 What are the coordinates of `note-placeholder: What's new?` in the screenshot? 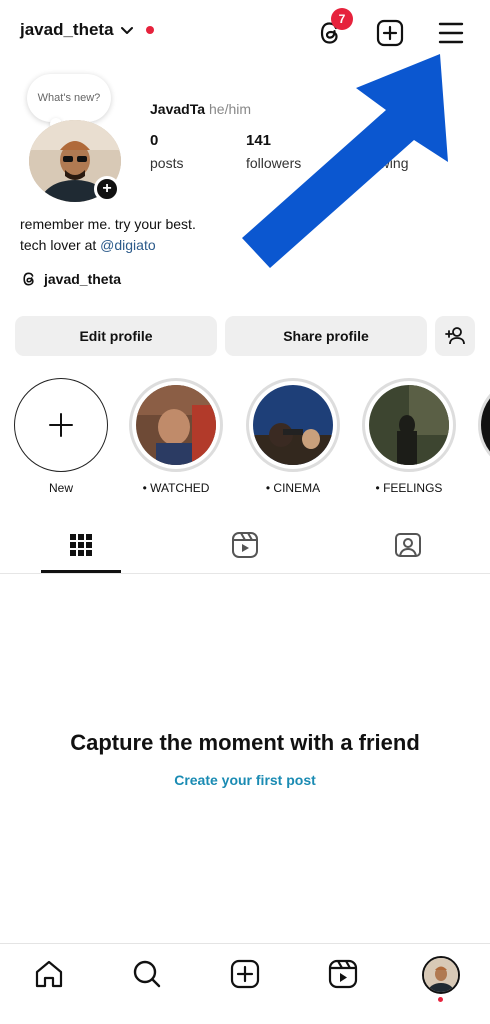 It's located at (69, 98).